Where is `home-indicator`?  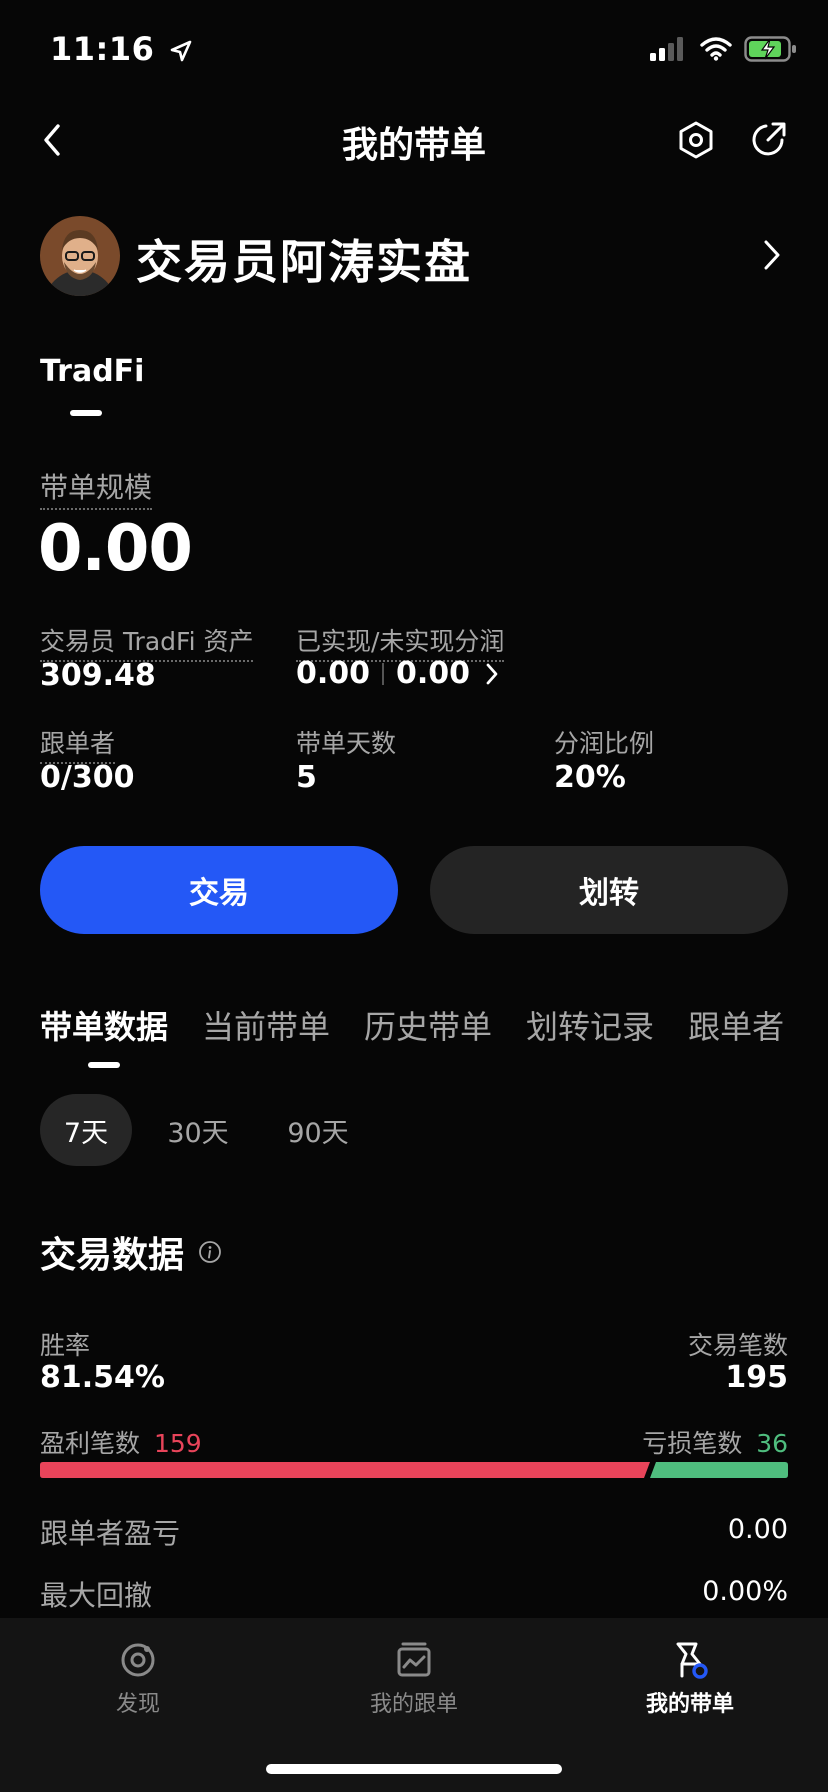 home-indicator is located at coordinates (414, 1769).